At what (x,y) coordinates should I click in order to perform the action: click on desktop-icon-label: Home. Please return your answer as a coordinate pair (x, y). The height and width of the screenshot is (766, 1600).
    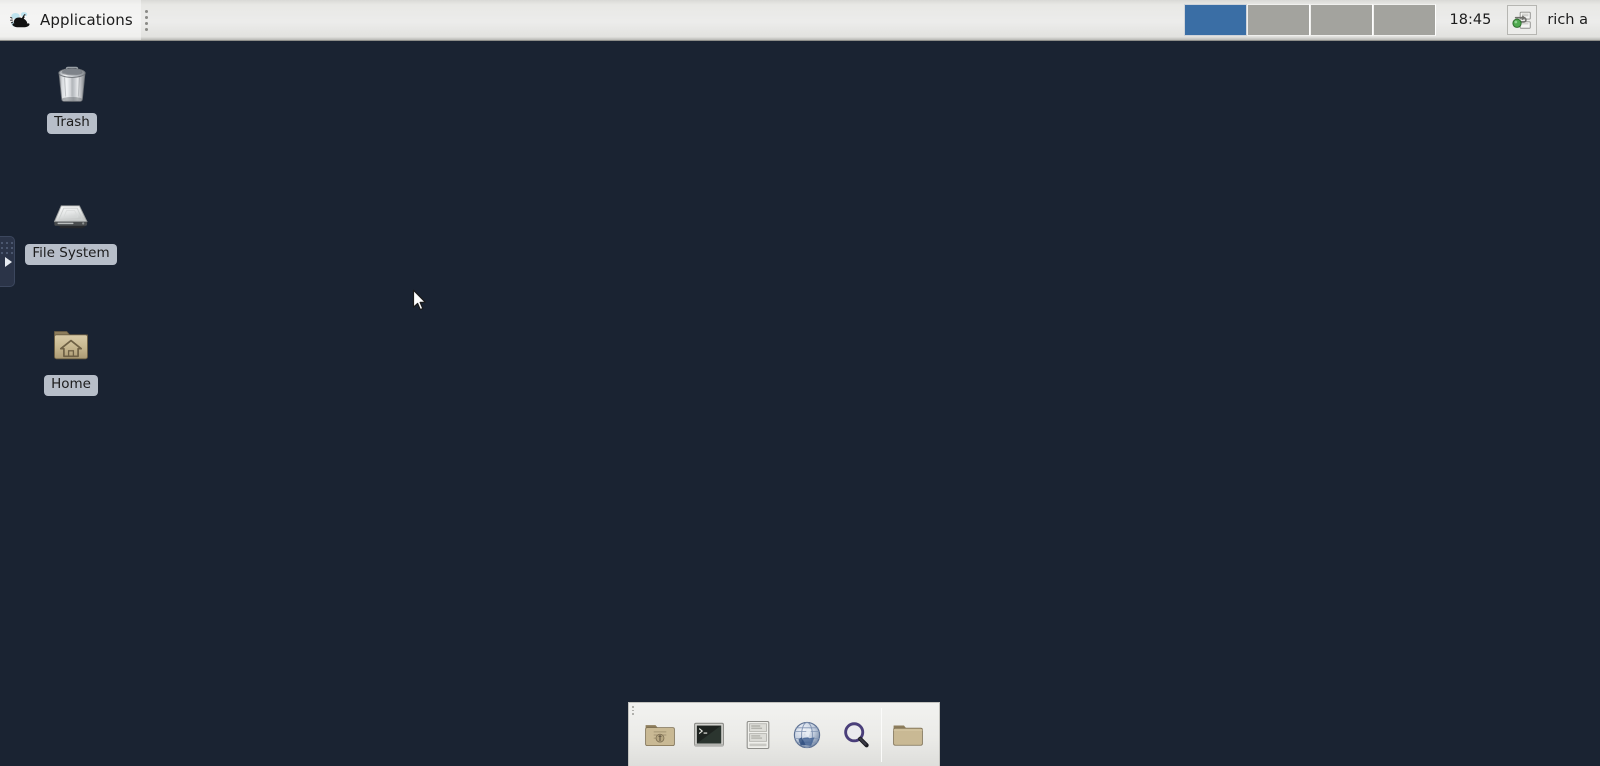
    Looking at the image, I should click on (71, 385).